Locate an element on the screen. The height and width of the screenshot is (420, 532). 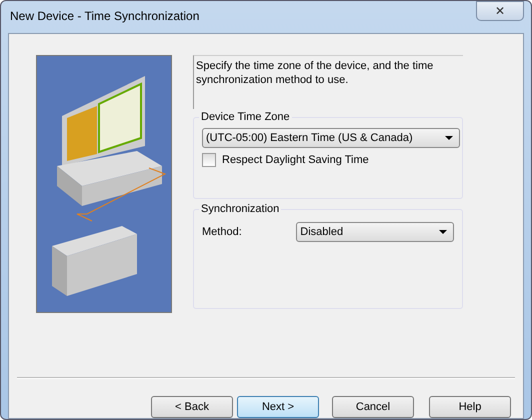
group-title: Synchronization is located at coordinates (240, 209).